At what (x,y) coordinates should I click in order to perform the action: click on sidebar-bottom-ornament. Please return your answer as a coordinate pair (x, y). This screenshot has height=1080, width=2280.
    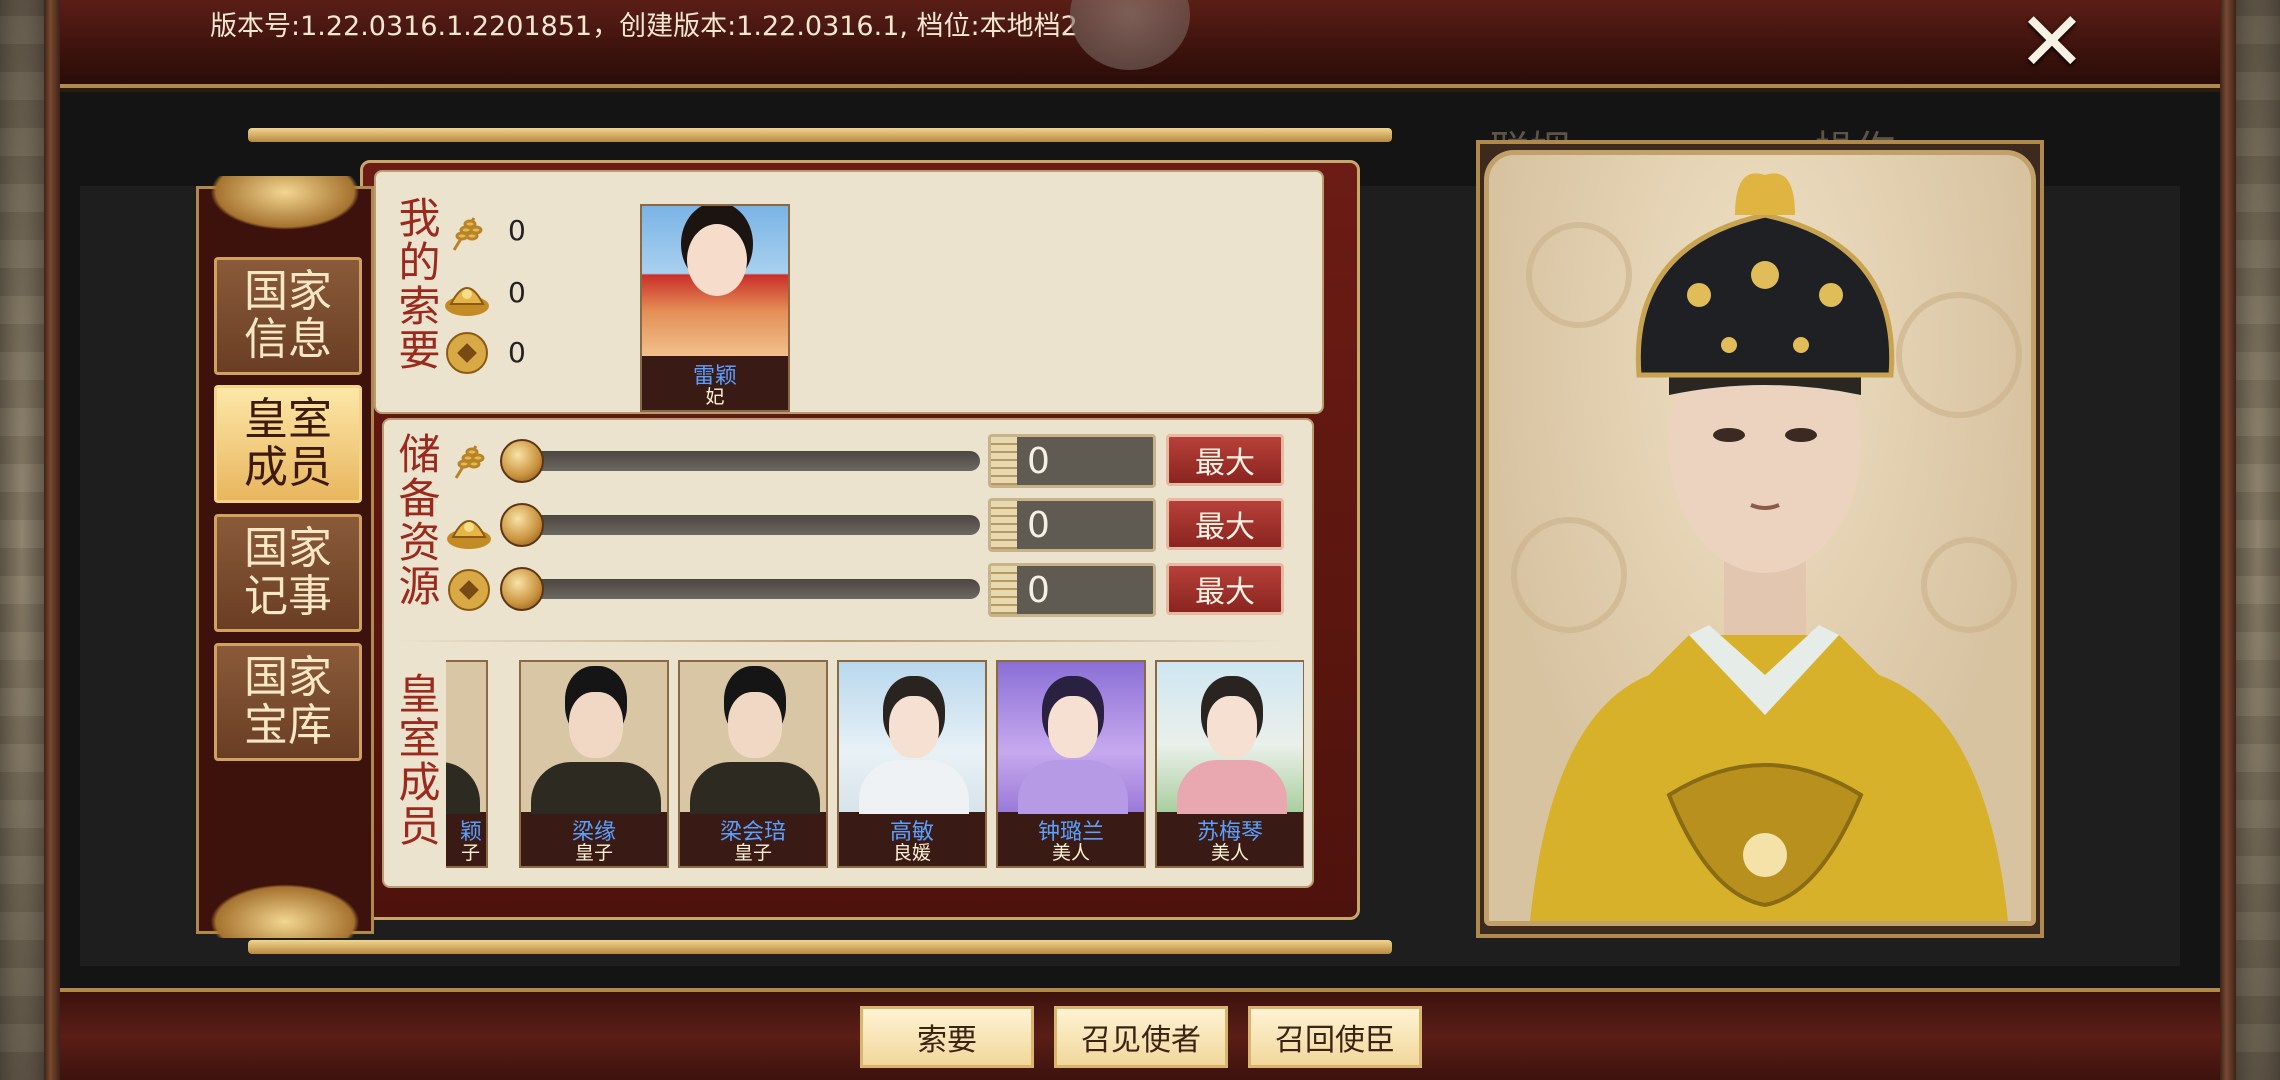
    Looking at the image, I should click on (285, 911).